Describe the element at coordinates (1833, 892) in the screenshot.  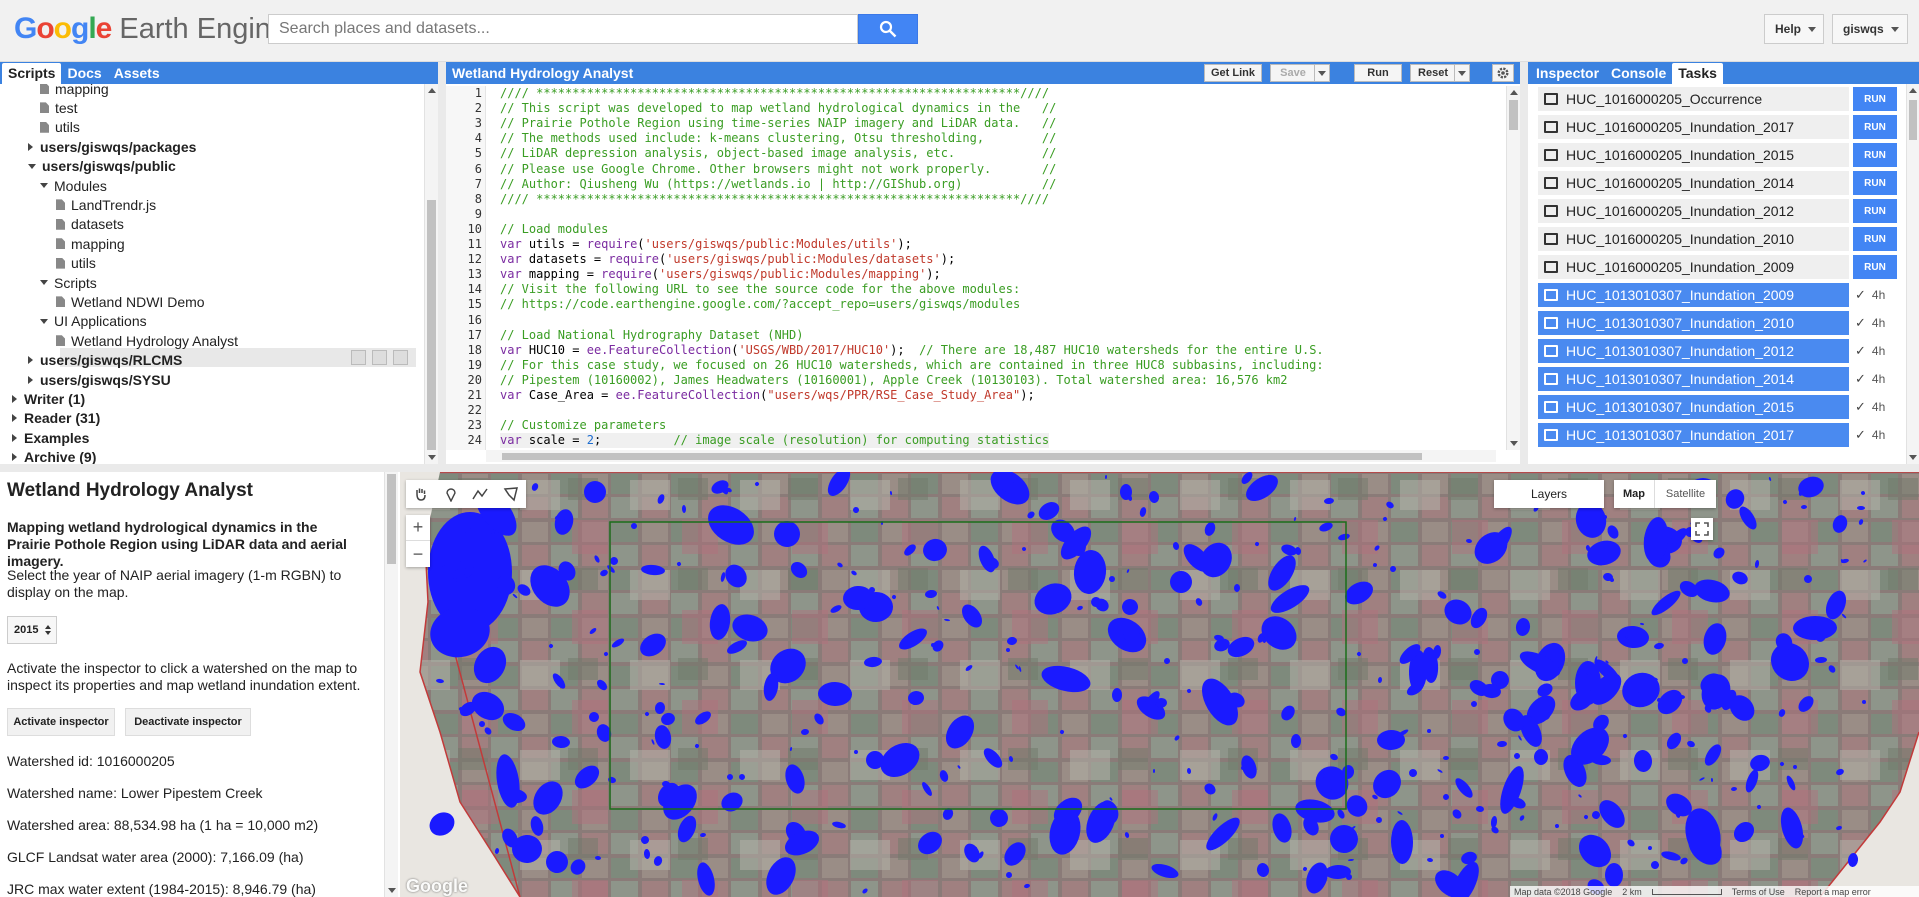
I see `report-map-error-link: Report a map error` at that location.